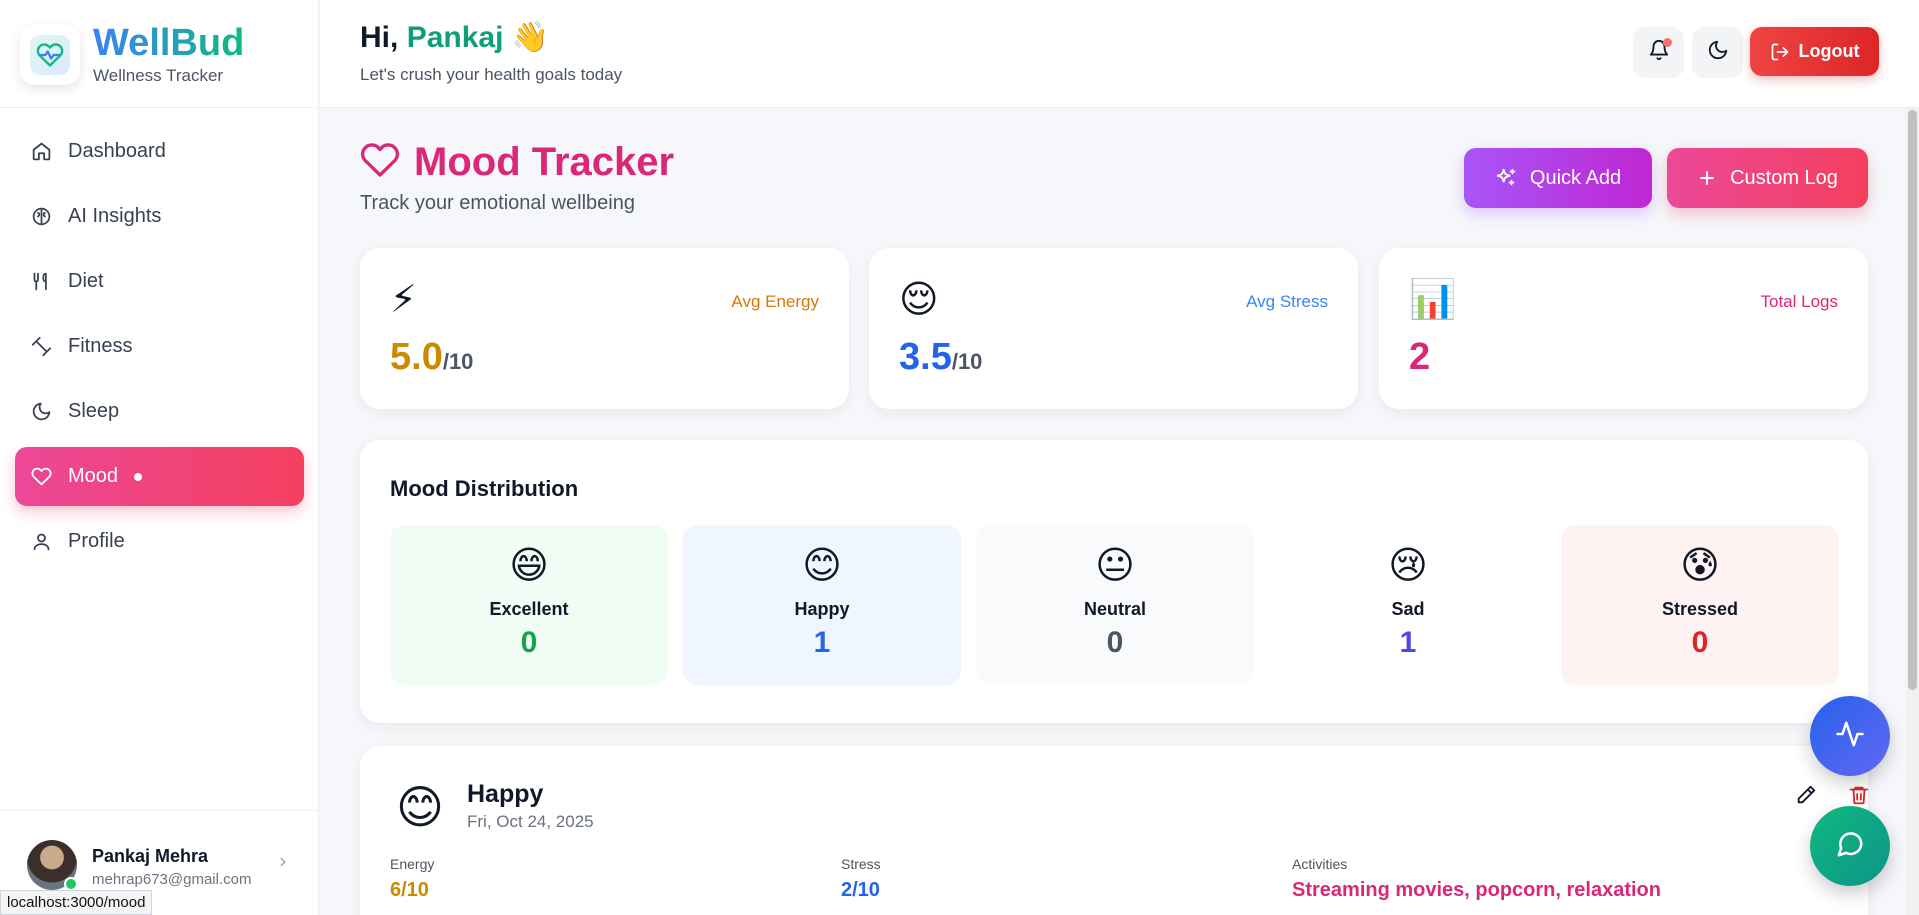 The width and height of the screenshot is (1919, 915). Describe the element at coordinates (604, 328) in the screenshot. I see `stat-card-avg-energy: ⚡ Avg Energy 5.0/10` at that location.